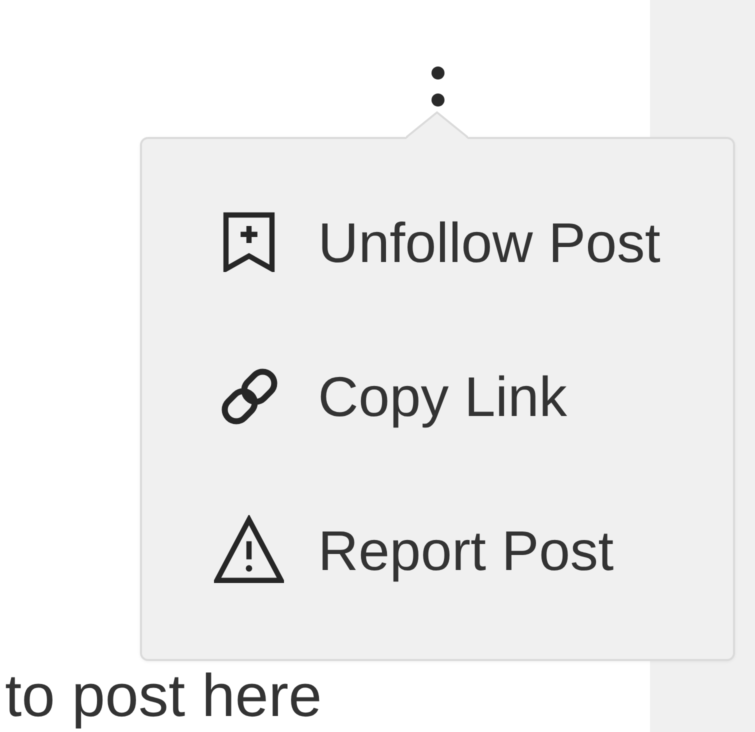  What do you see at coordinates (249, 550) in the screenshot?
I see `warning-icon` at bounding box center [249, 550].